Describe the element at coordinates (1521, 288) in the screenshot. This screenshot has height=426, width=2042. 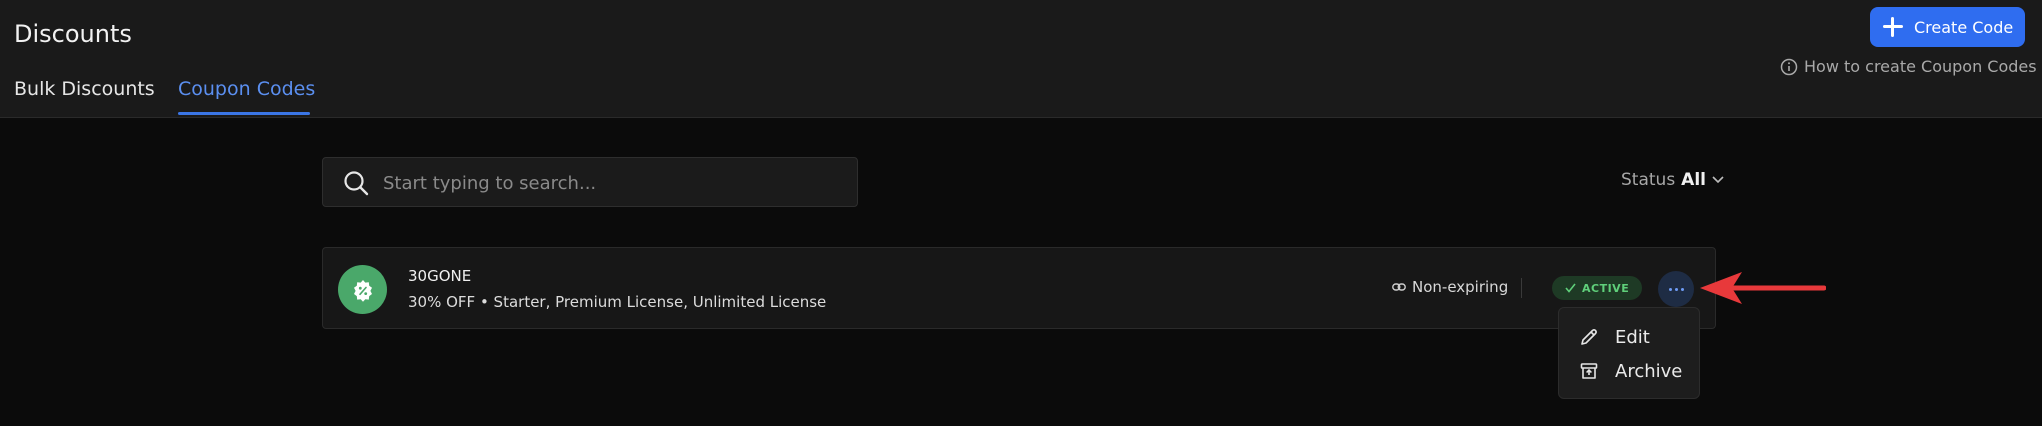
I see `divider` at that location.